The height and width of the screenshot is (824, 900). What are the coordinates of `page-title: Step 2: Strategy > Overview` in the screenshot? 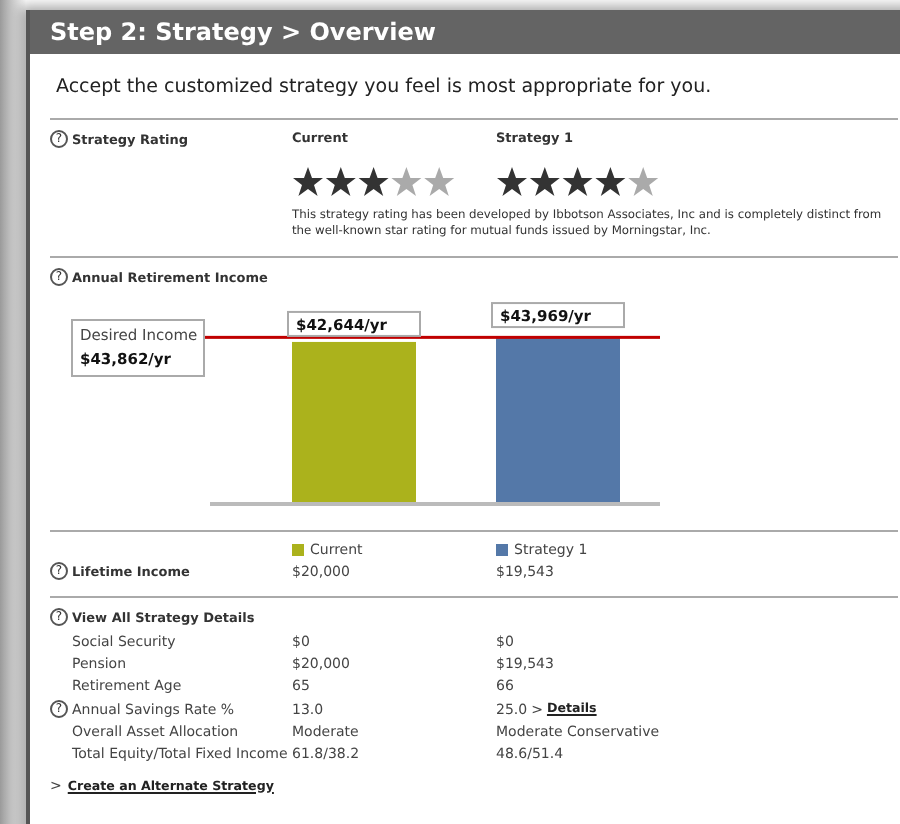 It's located at (243, 32).